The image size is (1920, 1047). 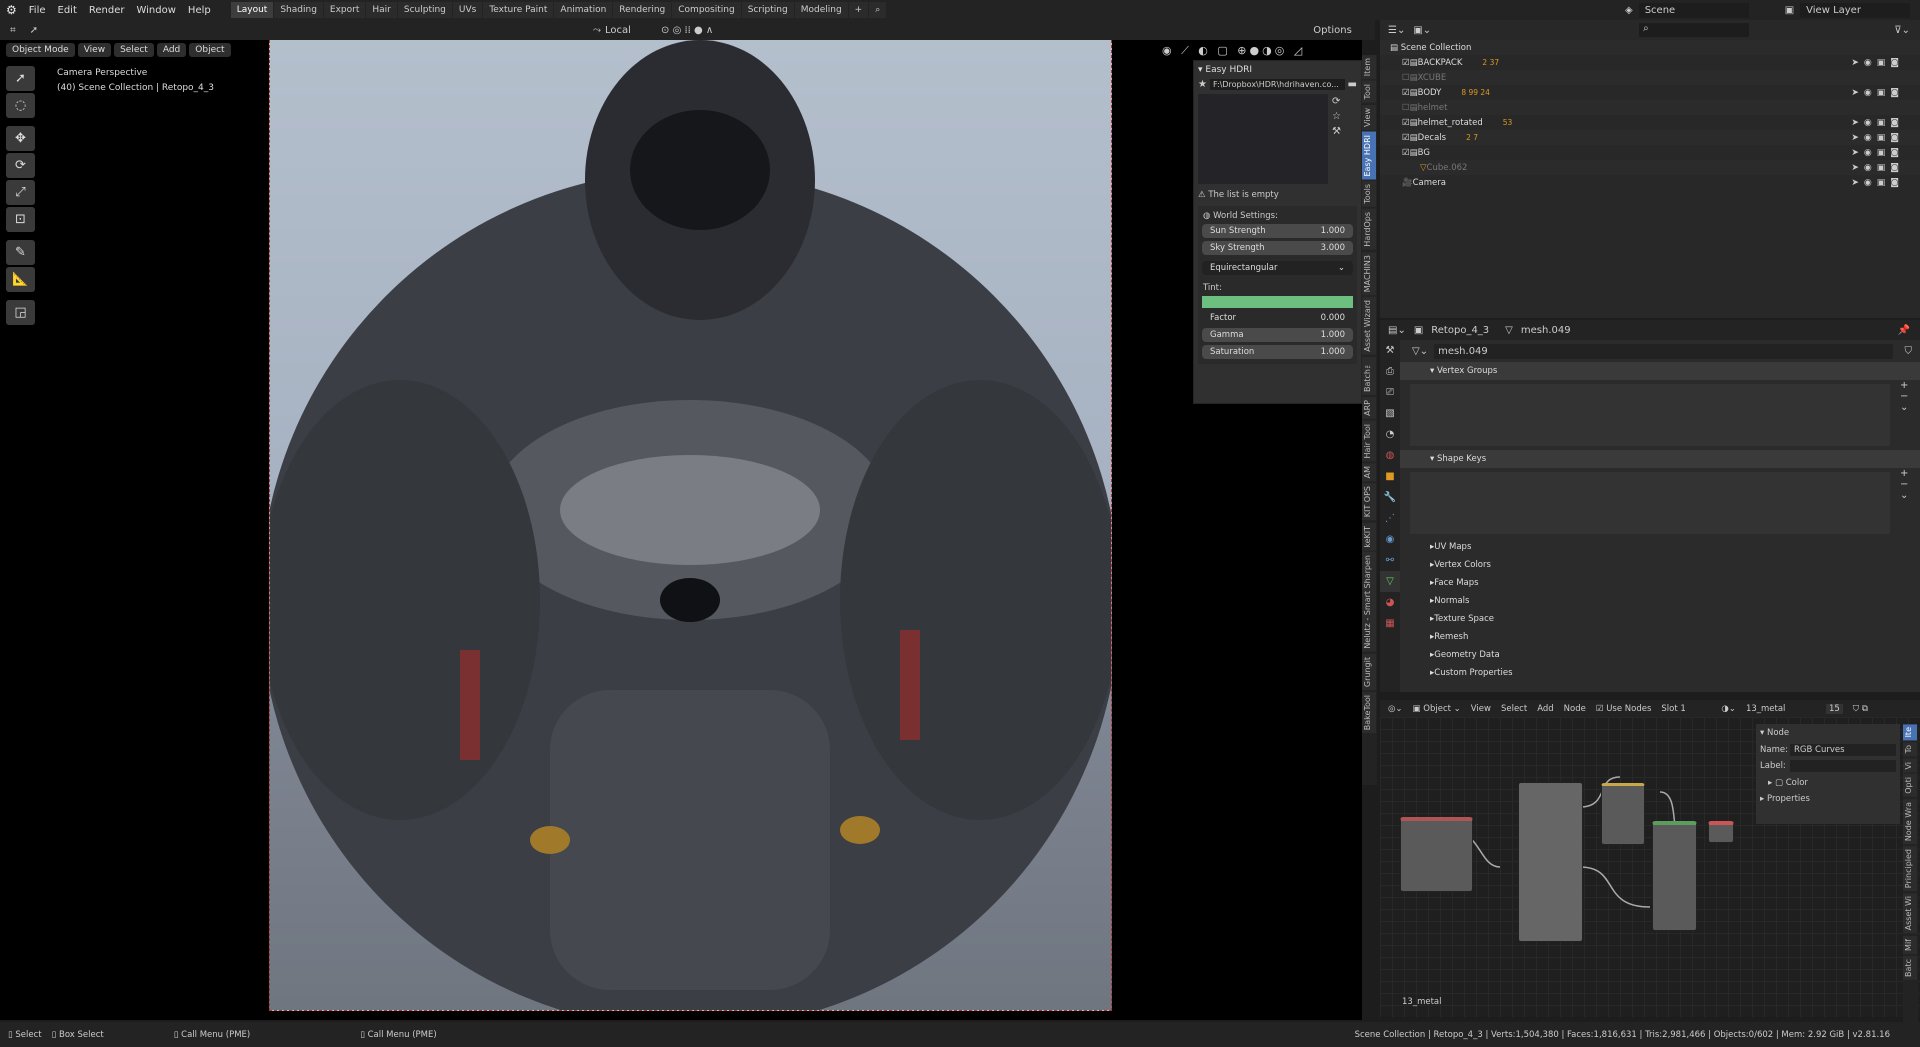 I want to click on outliner-row: ☑ ▤ helmet_rotated 53 ➤◉▣◙, so click(x=1650, y=122).